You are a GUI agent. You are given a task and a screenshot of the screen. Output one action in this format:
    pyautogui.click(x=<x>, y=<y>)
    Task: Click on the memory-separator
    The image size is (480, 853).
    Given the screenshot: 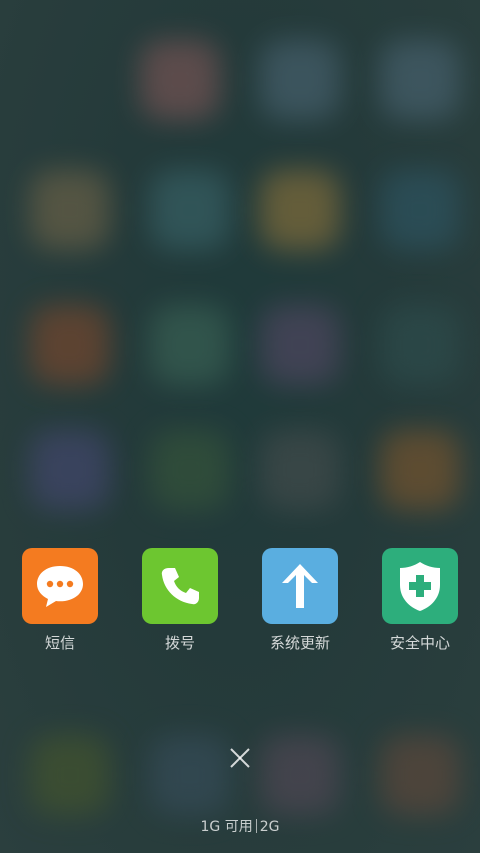 What is the action you would take?
    pyautogui.click(x=256, y=826)
    